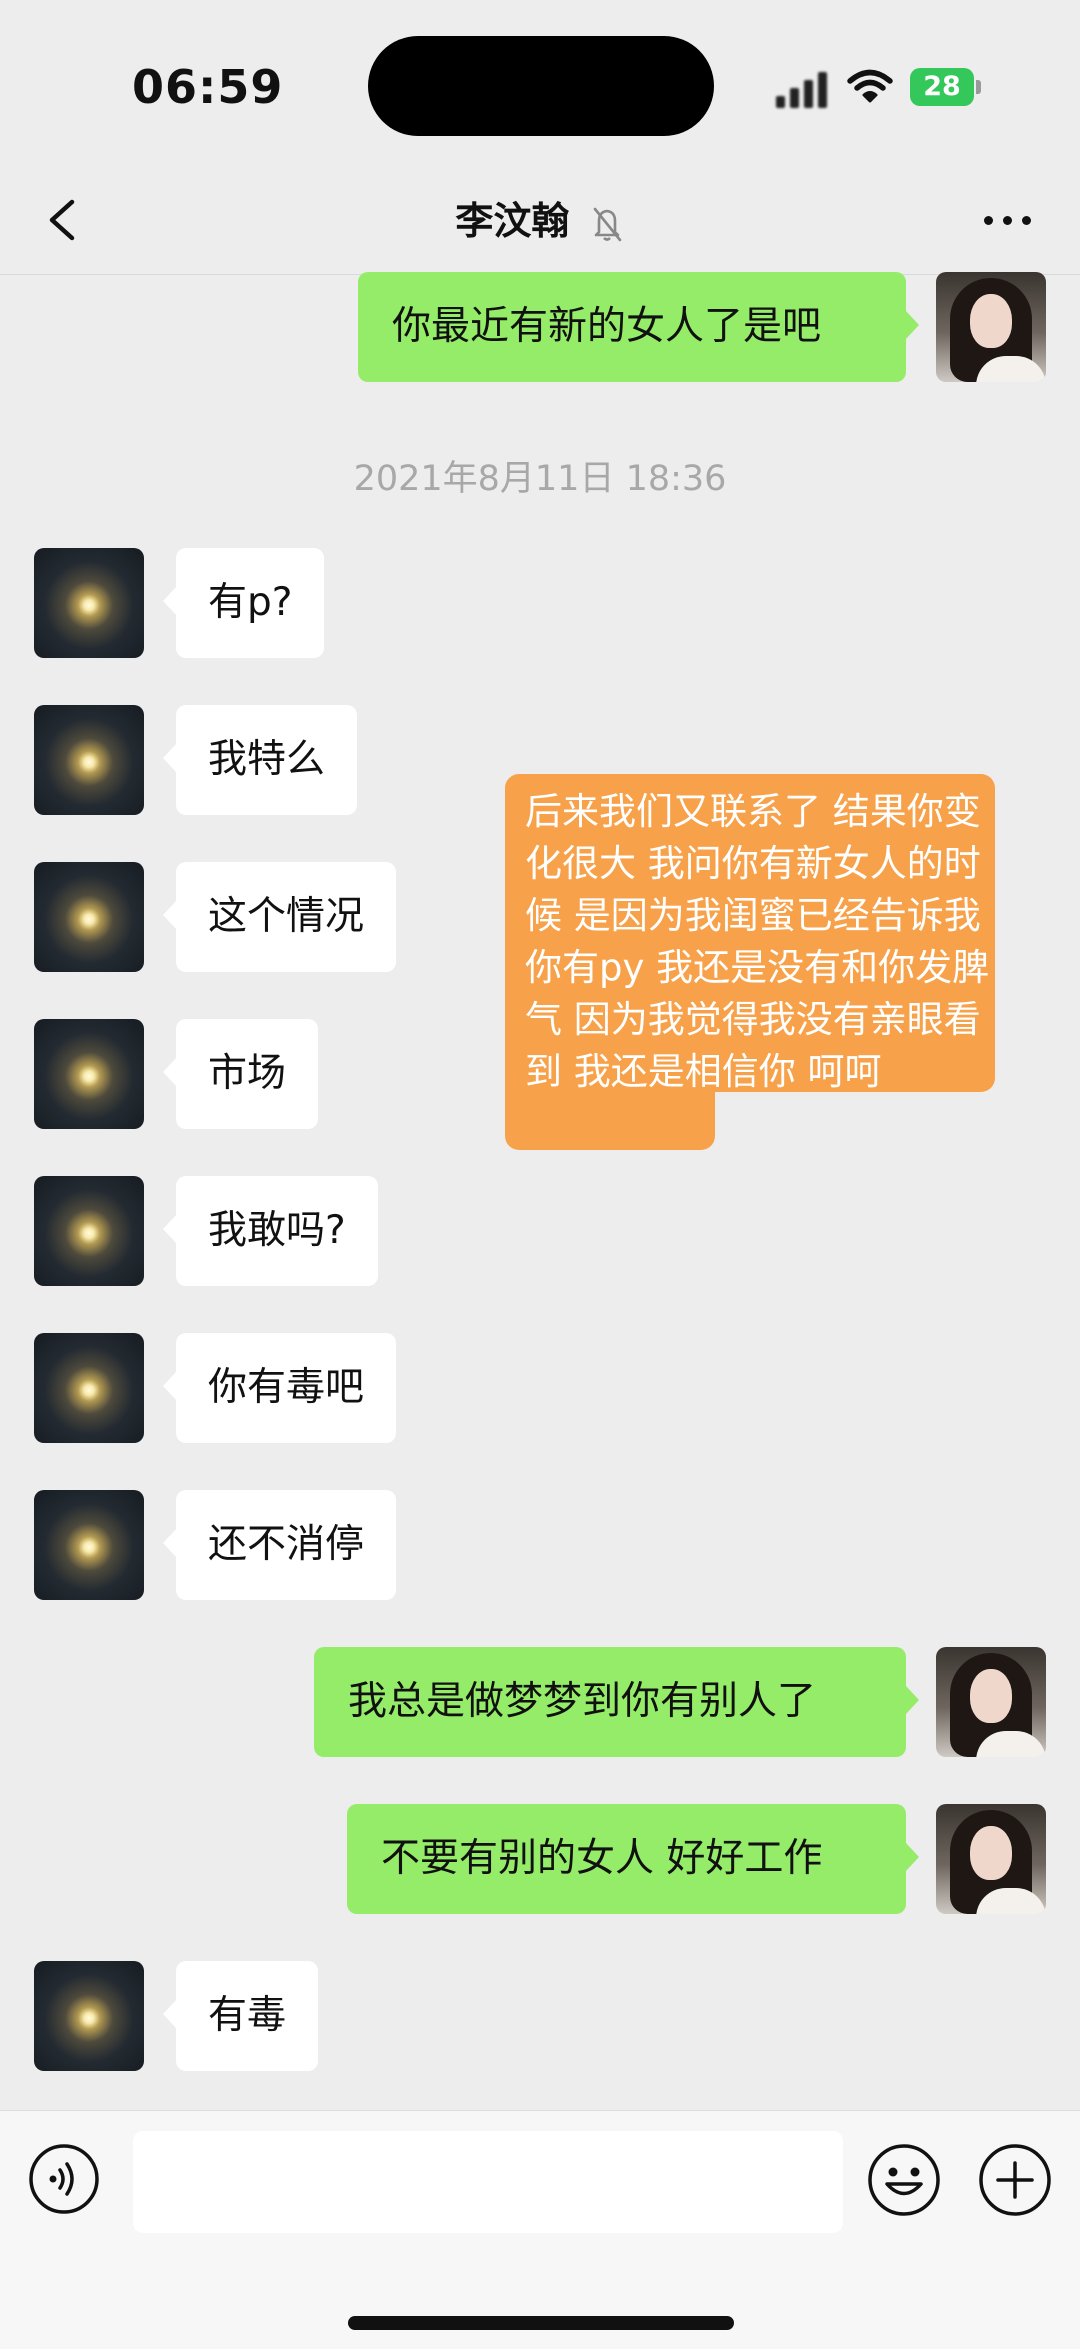  What do you see at coordinates (279, 1388) in the screenshot?
I see `received-message-bubble: 你有毒吧` at bounding box center [279, 1388].